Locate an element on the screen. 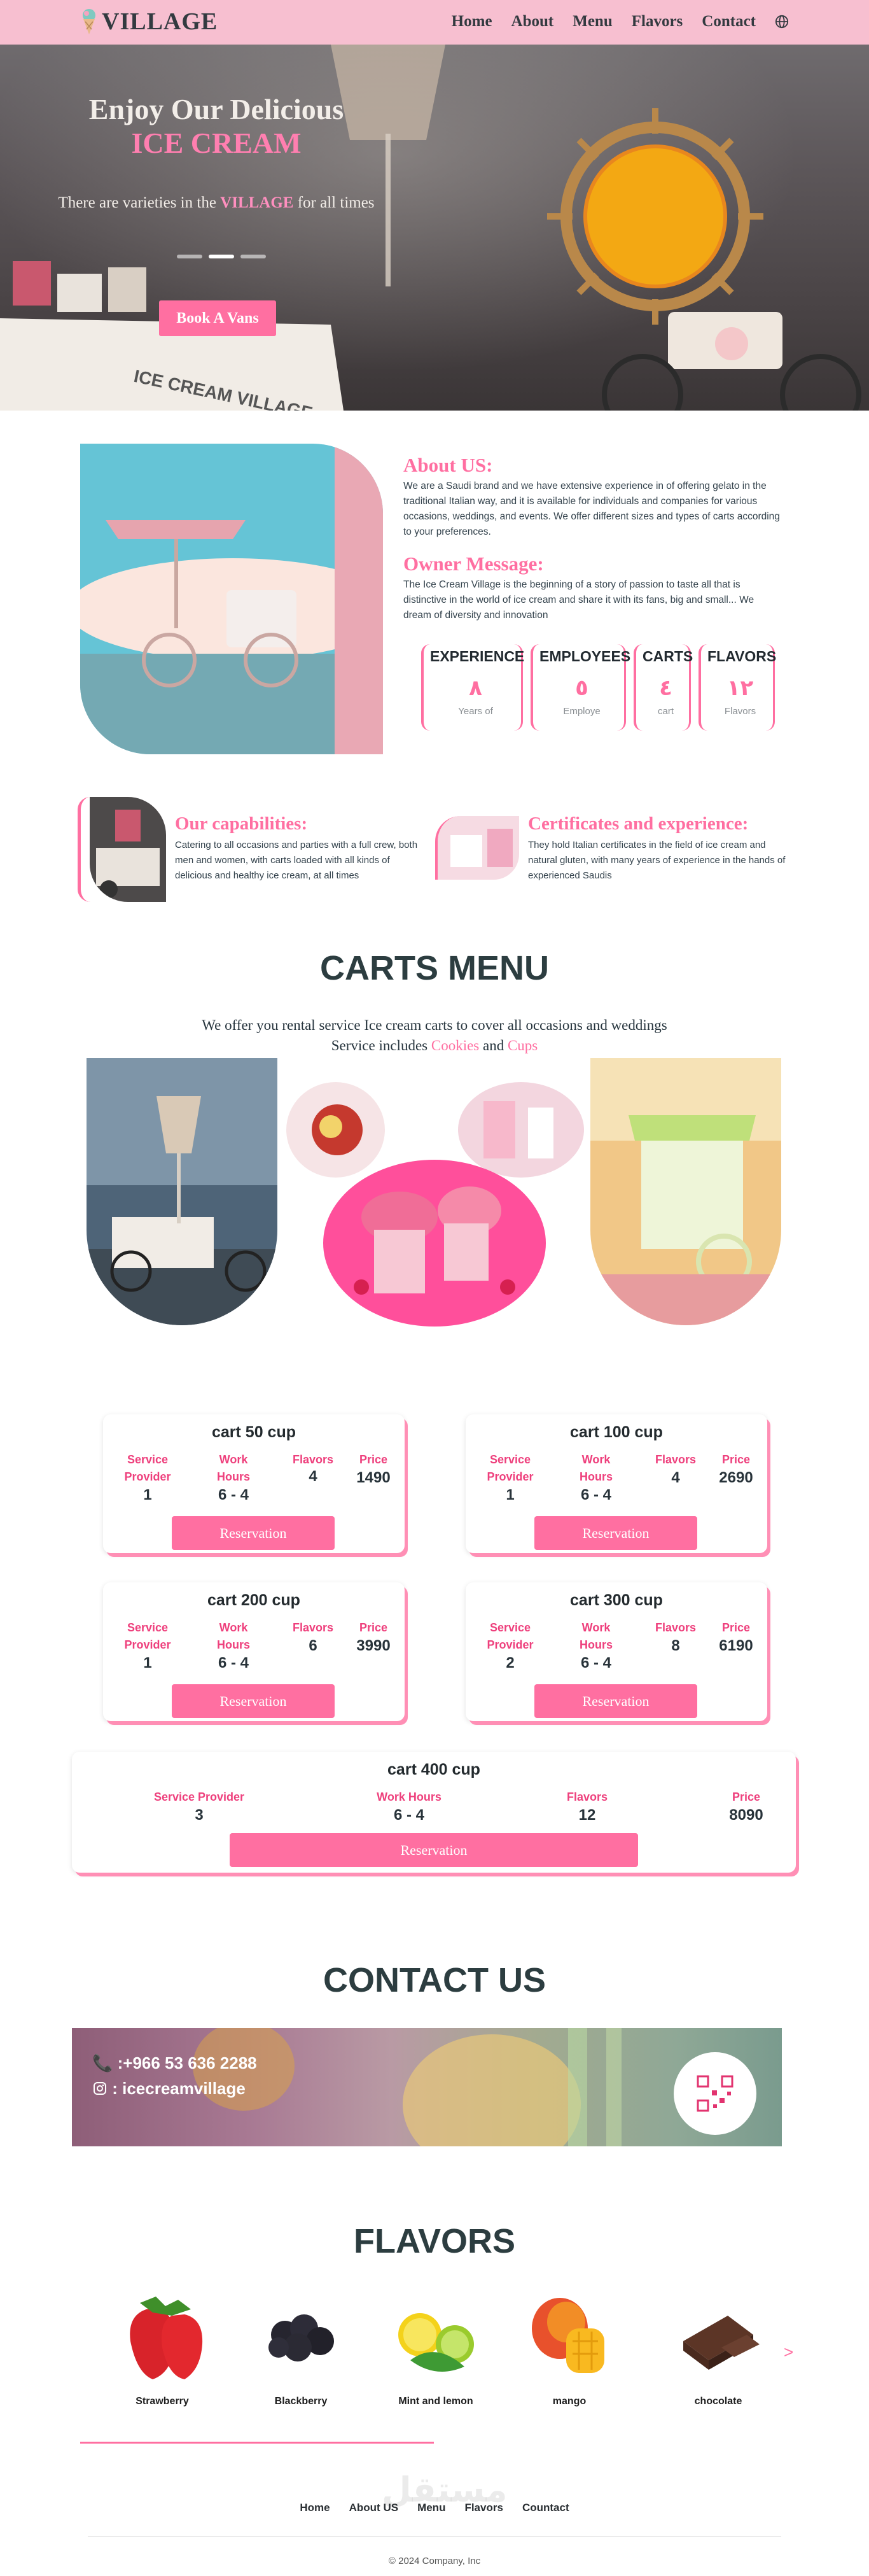 This screenshot has width=869, height=2576. pink-divider is located at coordinates (257, 2443).